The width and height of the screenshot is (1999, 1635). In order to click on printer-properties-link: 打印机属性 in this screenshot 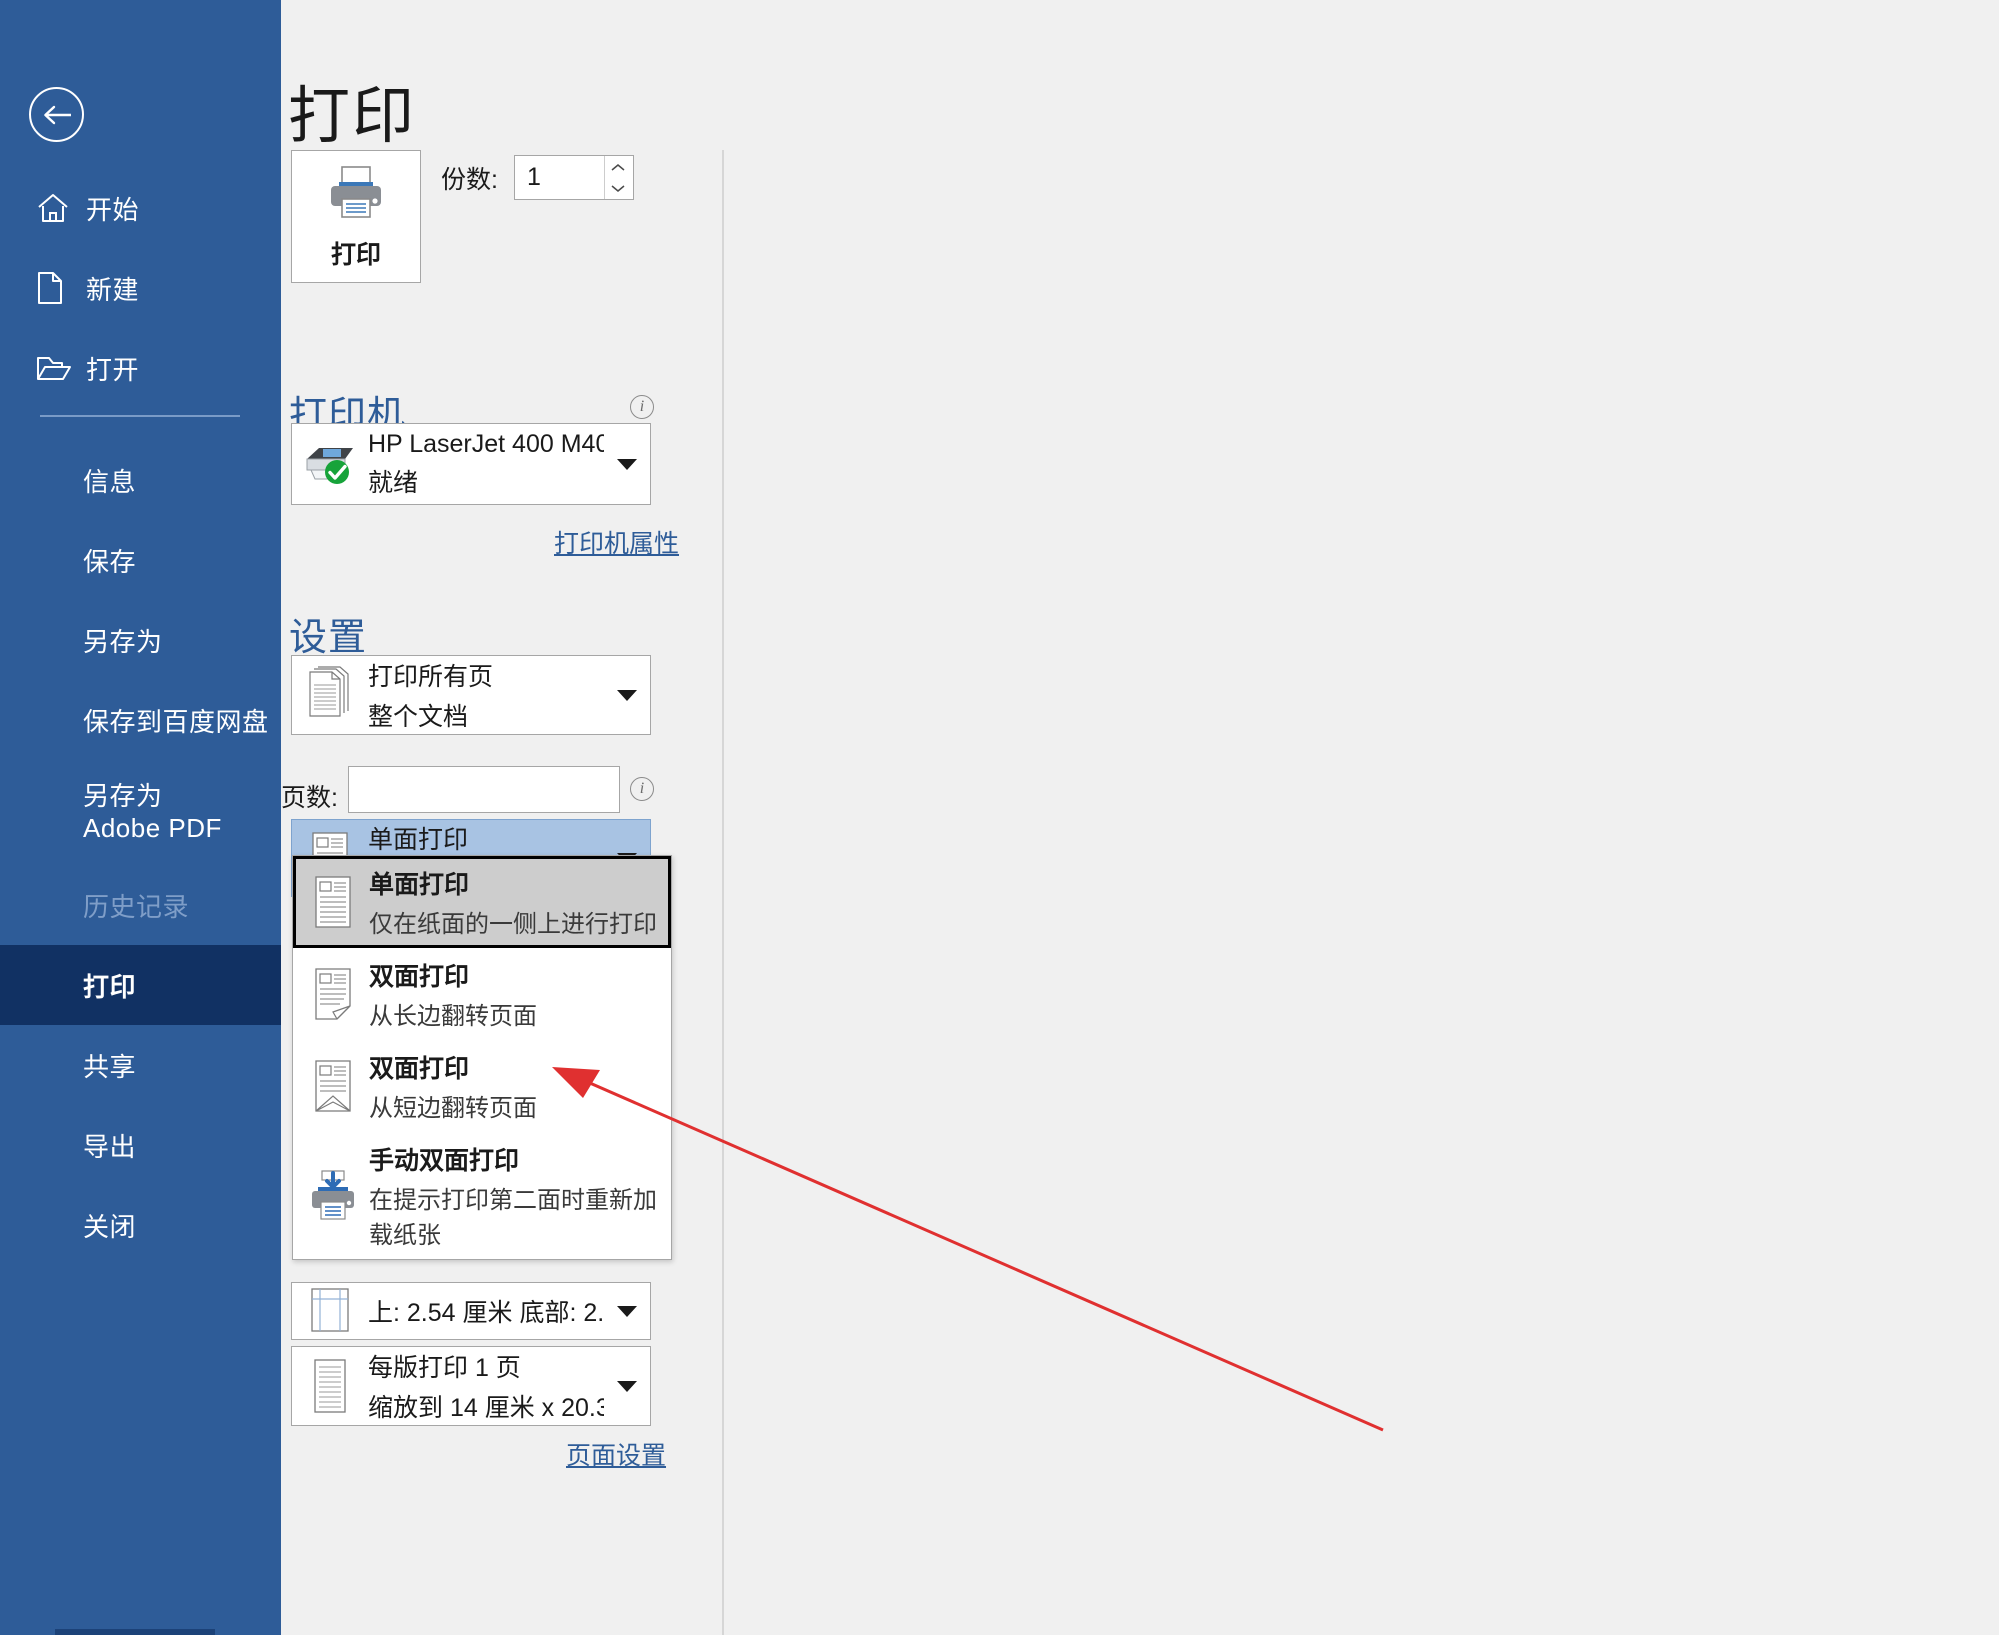, I will do `click(616, 542)`.